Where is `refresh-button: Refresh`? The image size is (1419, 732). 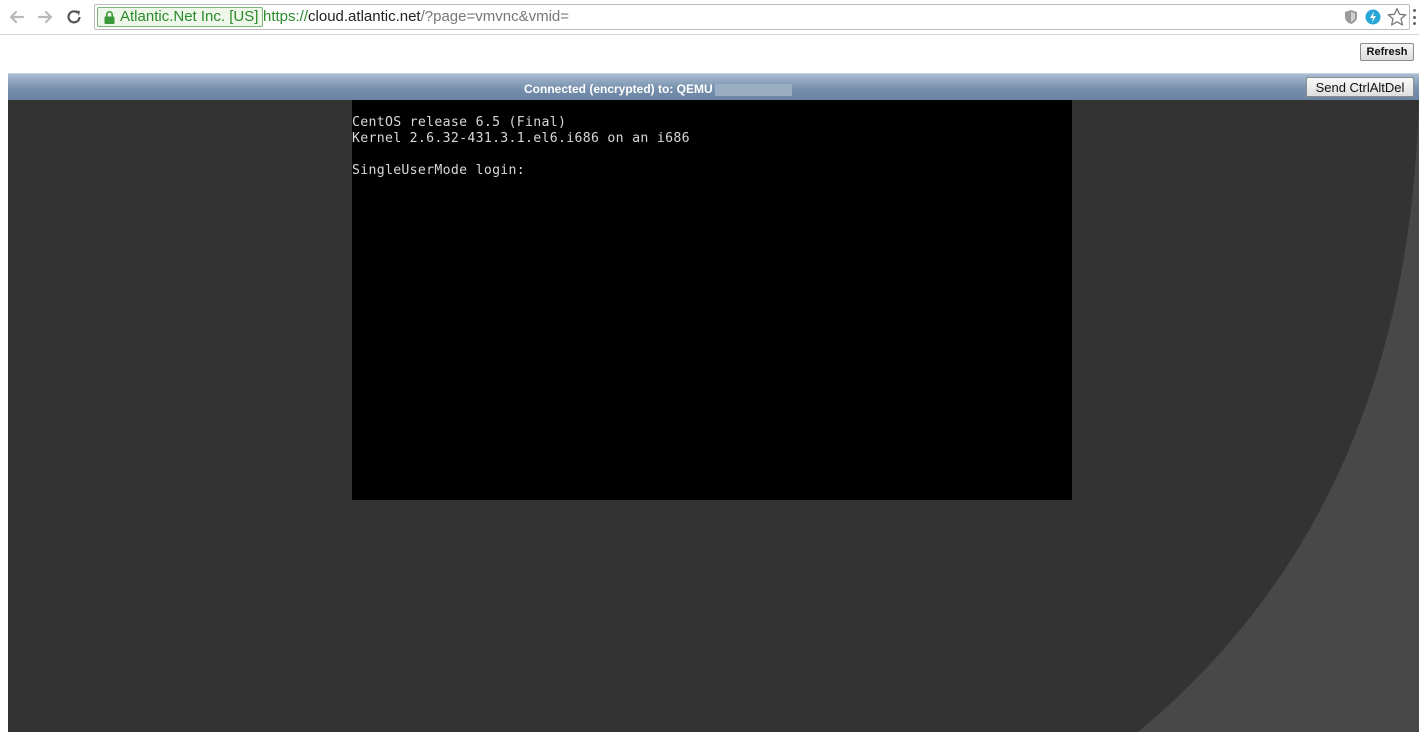 refresh-button: Refresh is located at coordinates (1387, 52).